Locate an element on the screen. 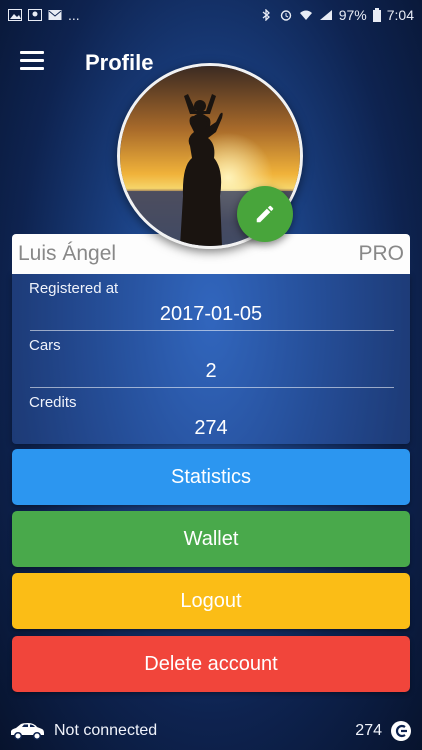 This screenshot has height=750, width=422. credits-value: 274 is located at coordinates (211, 428).